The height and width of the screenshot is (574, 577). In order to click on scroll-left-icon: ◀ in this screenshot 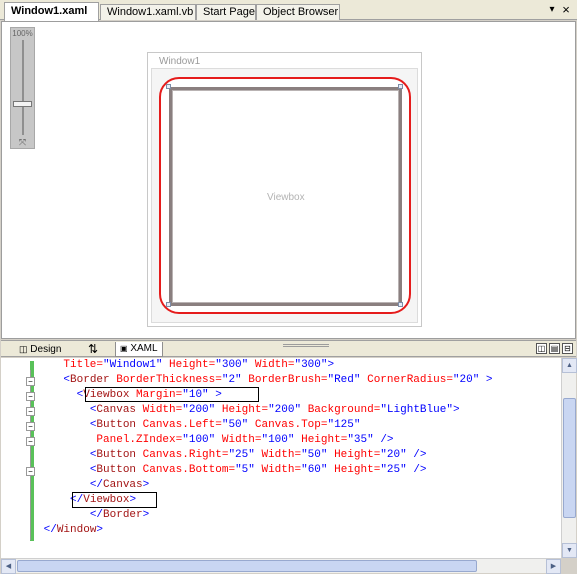, I will do `click(8, 566)`.